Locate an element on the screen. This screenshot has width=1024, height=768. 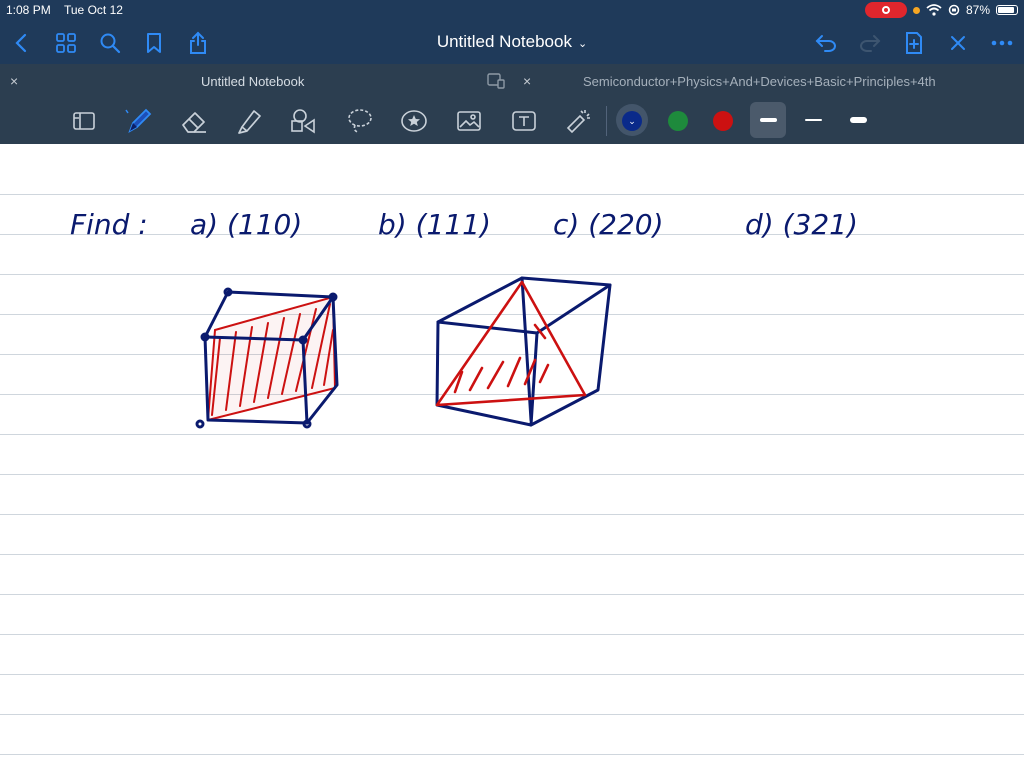
question-b: b) (111) is located at coordinates (434, 224).